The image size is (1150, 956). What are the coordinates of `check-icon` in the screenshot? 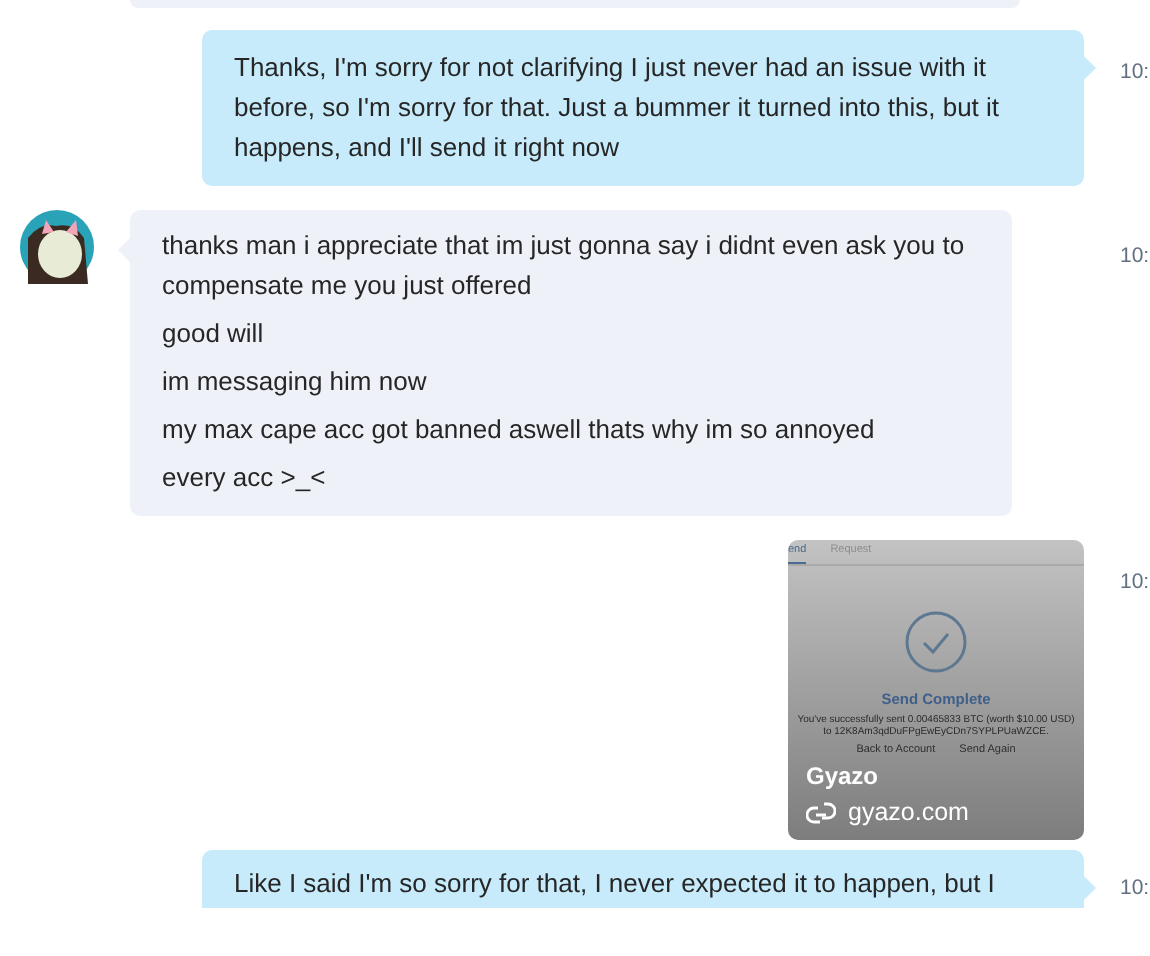 It's located at (936, 642).